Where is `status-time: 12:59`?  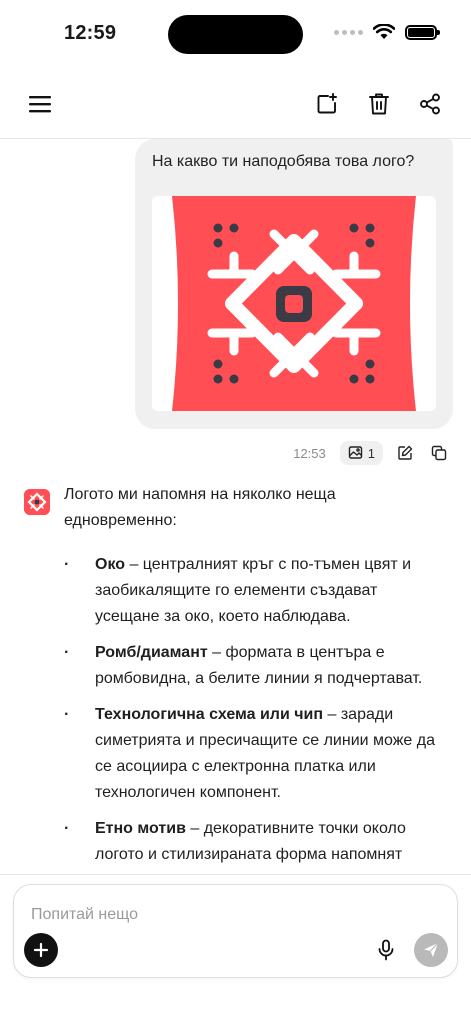 status-time: 12:59 is located at coordinates (90, 33).